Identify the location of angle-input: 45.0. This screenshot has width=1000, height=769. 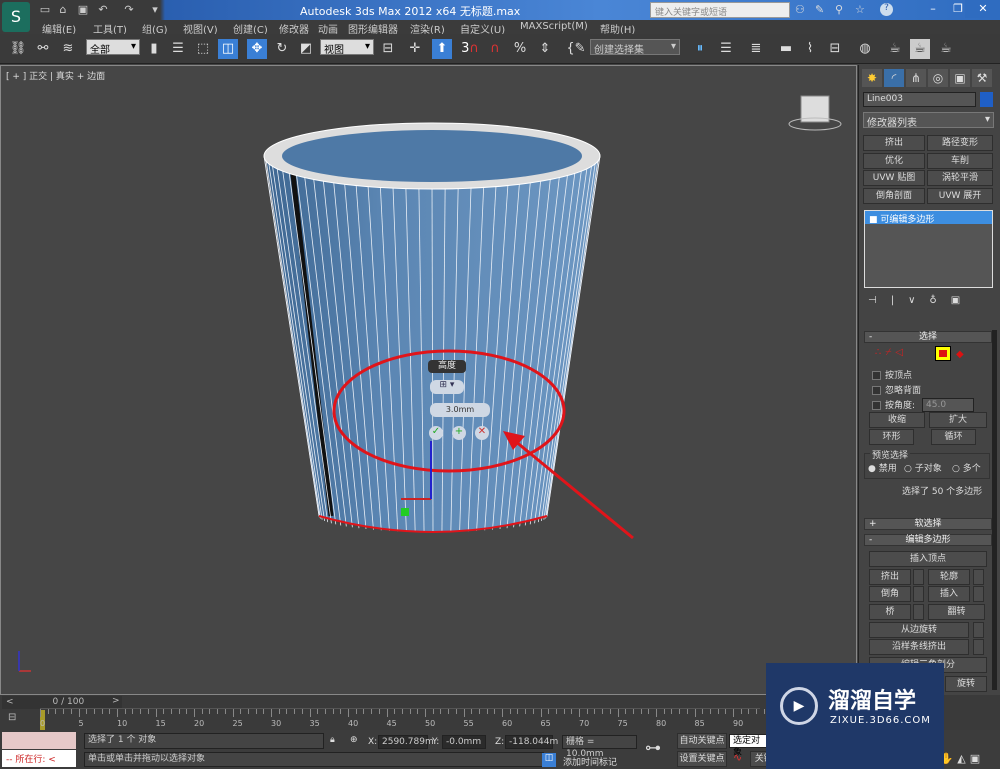
(948, 405).